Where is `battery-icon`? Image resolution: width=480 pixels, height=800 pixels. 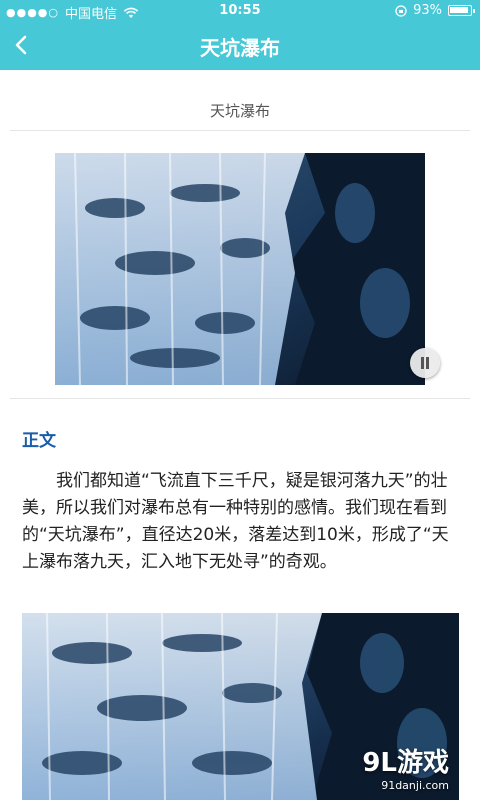
battery-icon is located at coordinates (461, 10).